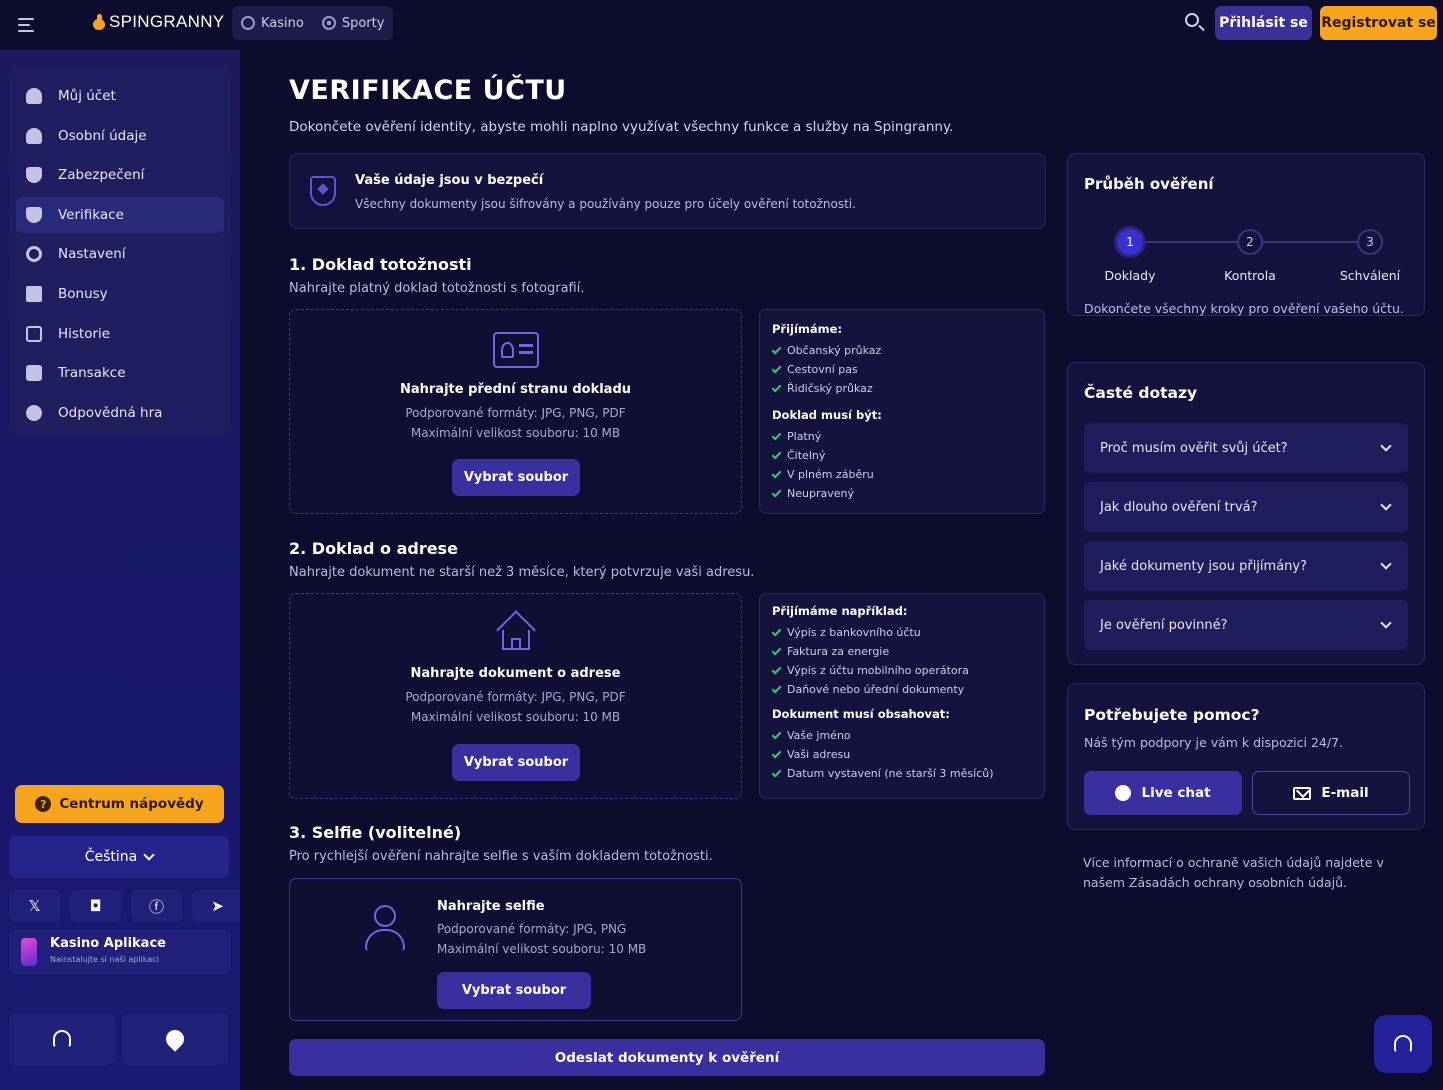 This screenshot has width=1443, height=1090. I want to click on facebook-icon: ⓕ, so click(156, 906).